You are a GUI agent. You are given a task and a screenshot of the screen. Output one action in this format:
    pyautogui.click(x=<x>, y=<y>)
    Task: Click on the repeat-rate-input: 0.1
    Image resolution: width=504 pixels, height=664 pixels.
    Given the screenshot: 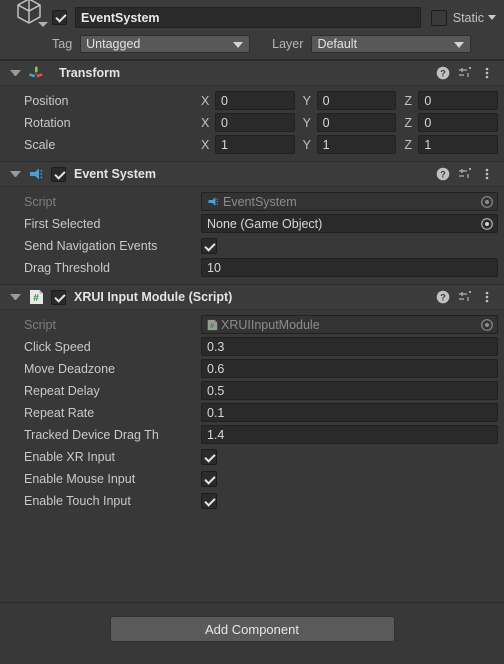 What is the action you would take?
    pyautogui.click(x=349, y=412)
    